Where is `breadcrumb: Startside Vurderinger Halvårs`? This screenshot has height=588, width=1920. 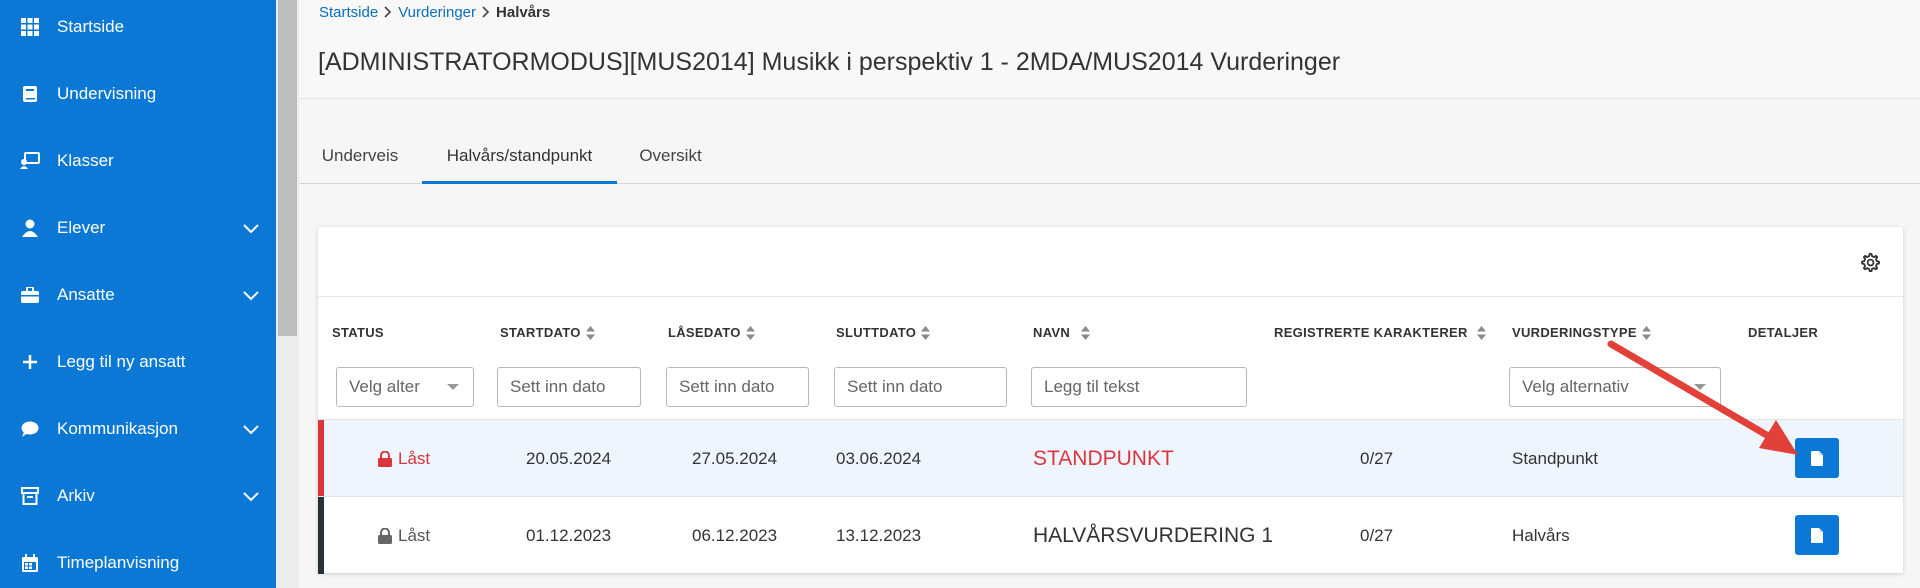
breadcrumb: Startside Vurderinger Halvårs is located at coordinates (434, 12).